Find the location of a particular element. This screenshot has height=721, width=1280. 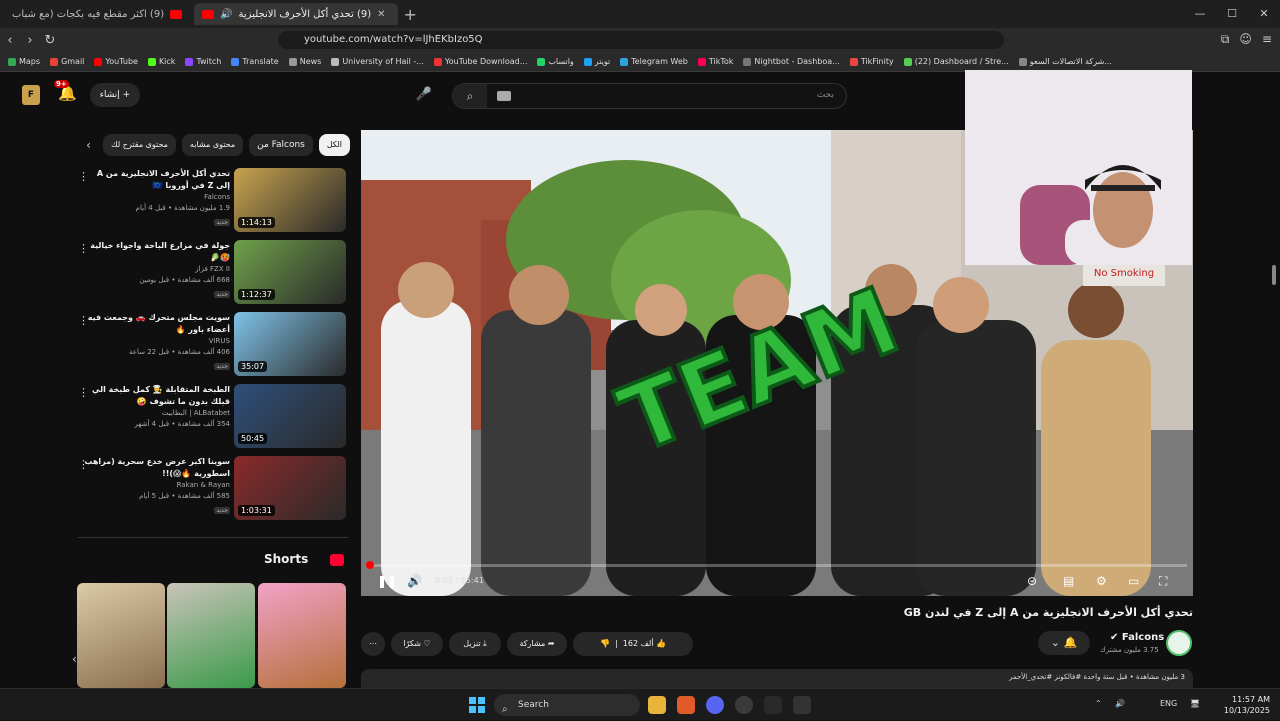

video-thumbnail: 1:12:37 is located at coordinates (290, 272).